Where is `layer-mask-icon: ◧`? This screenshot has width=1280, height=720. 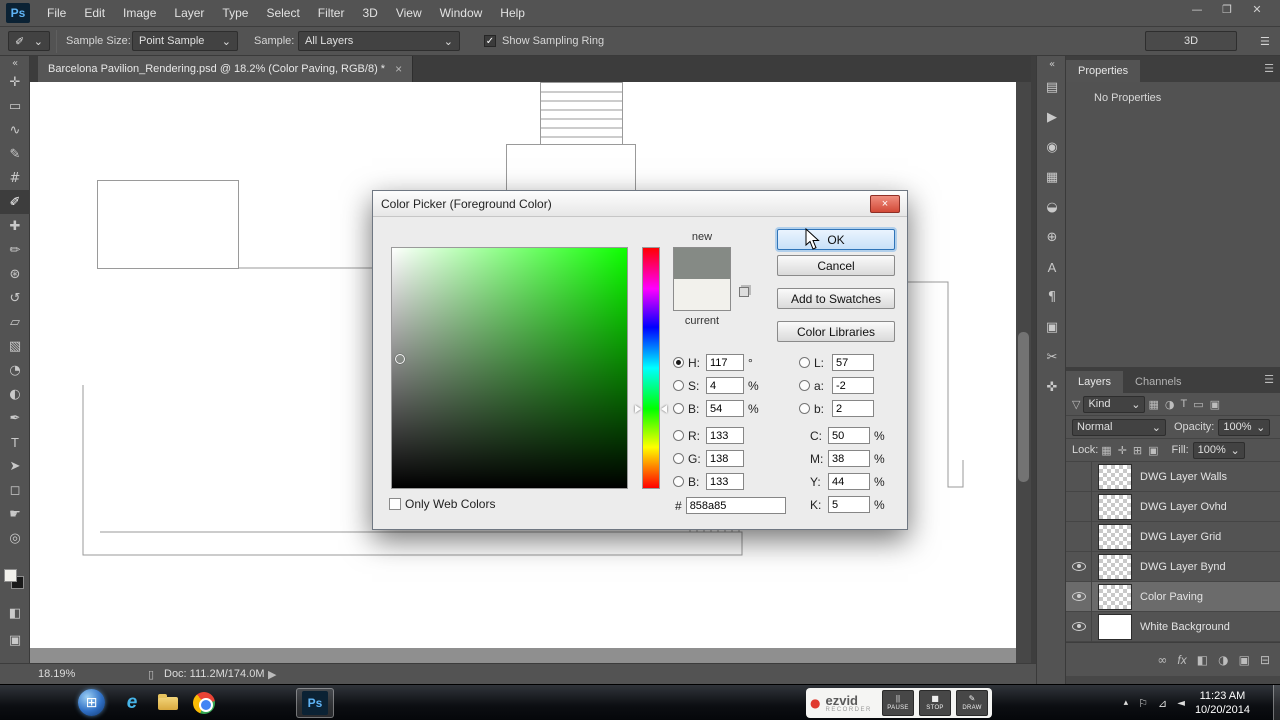 layer-mask-icon: ◧ is located at coordinates (1202, 660).